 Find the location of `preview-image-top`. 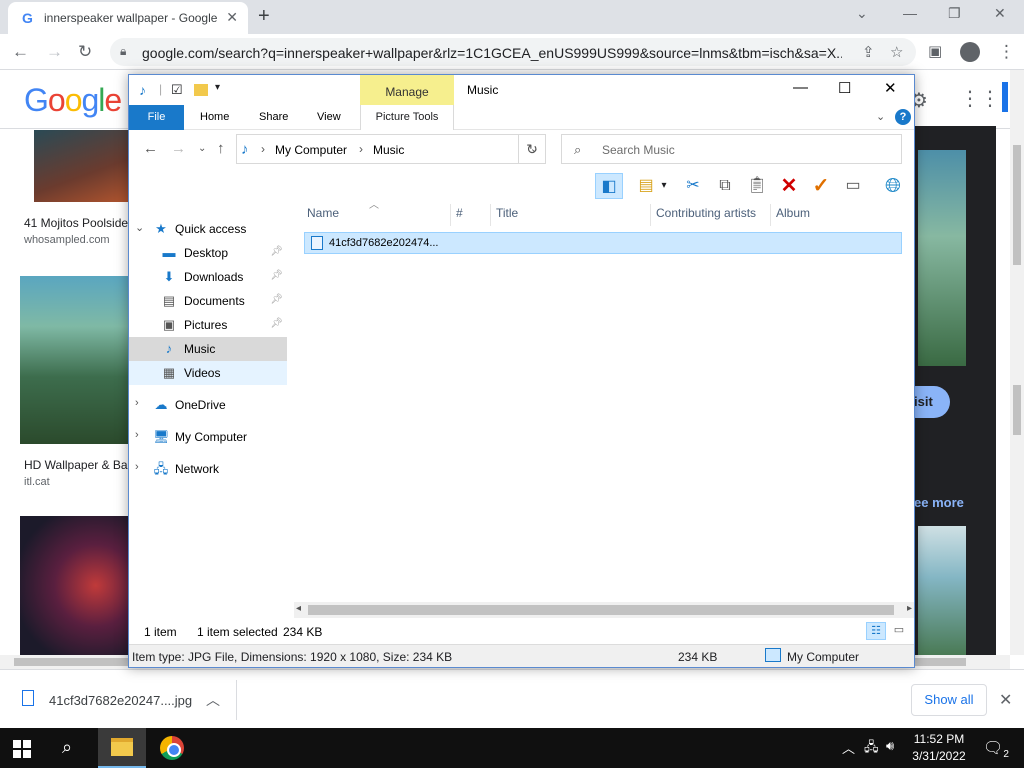

preview-image-top is located at coordinates (942, 258).